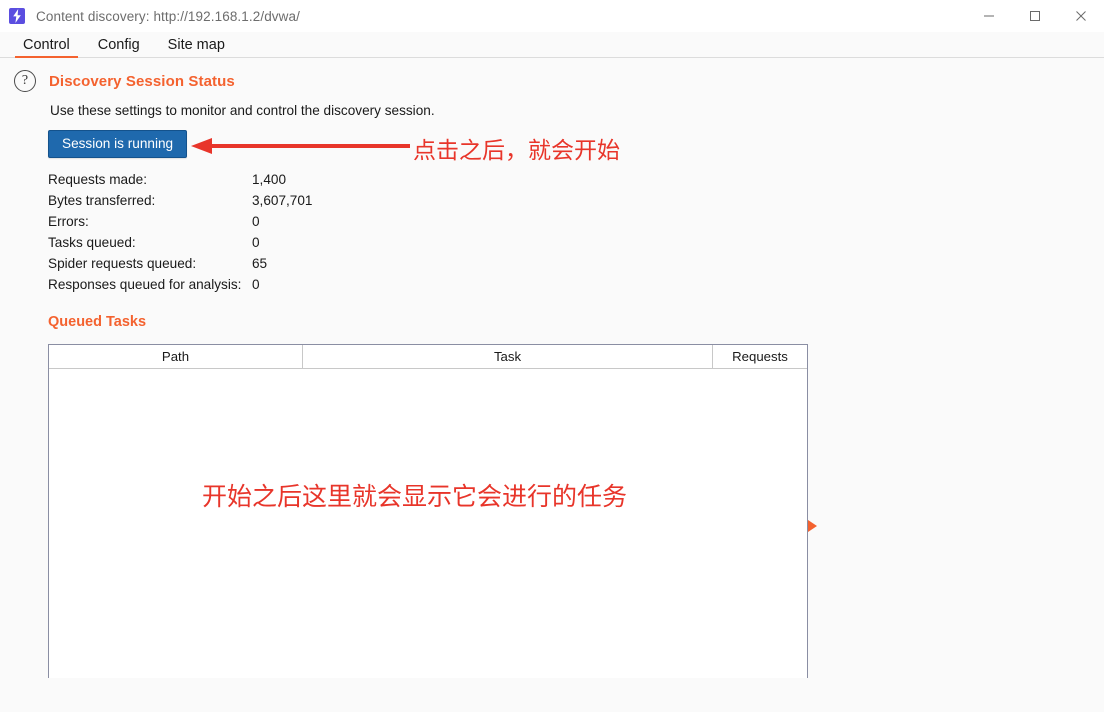 The width and height of the screenshot is (1104, 712). I want to click on tab-config: Config, so click(119, 47).